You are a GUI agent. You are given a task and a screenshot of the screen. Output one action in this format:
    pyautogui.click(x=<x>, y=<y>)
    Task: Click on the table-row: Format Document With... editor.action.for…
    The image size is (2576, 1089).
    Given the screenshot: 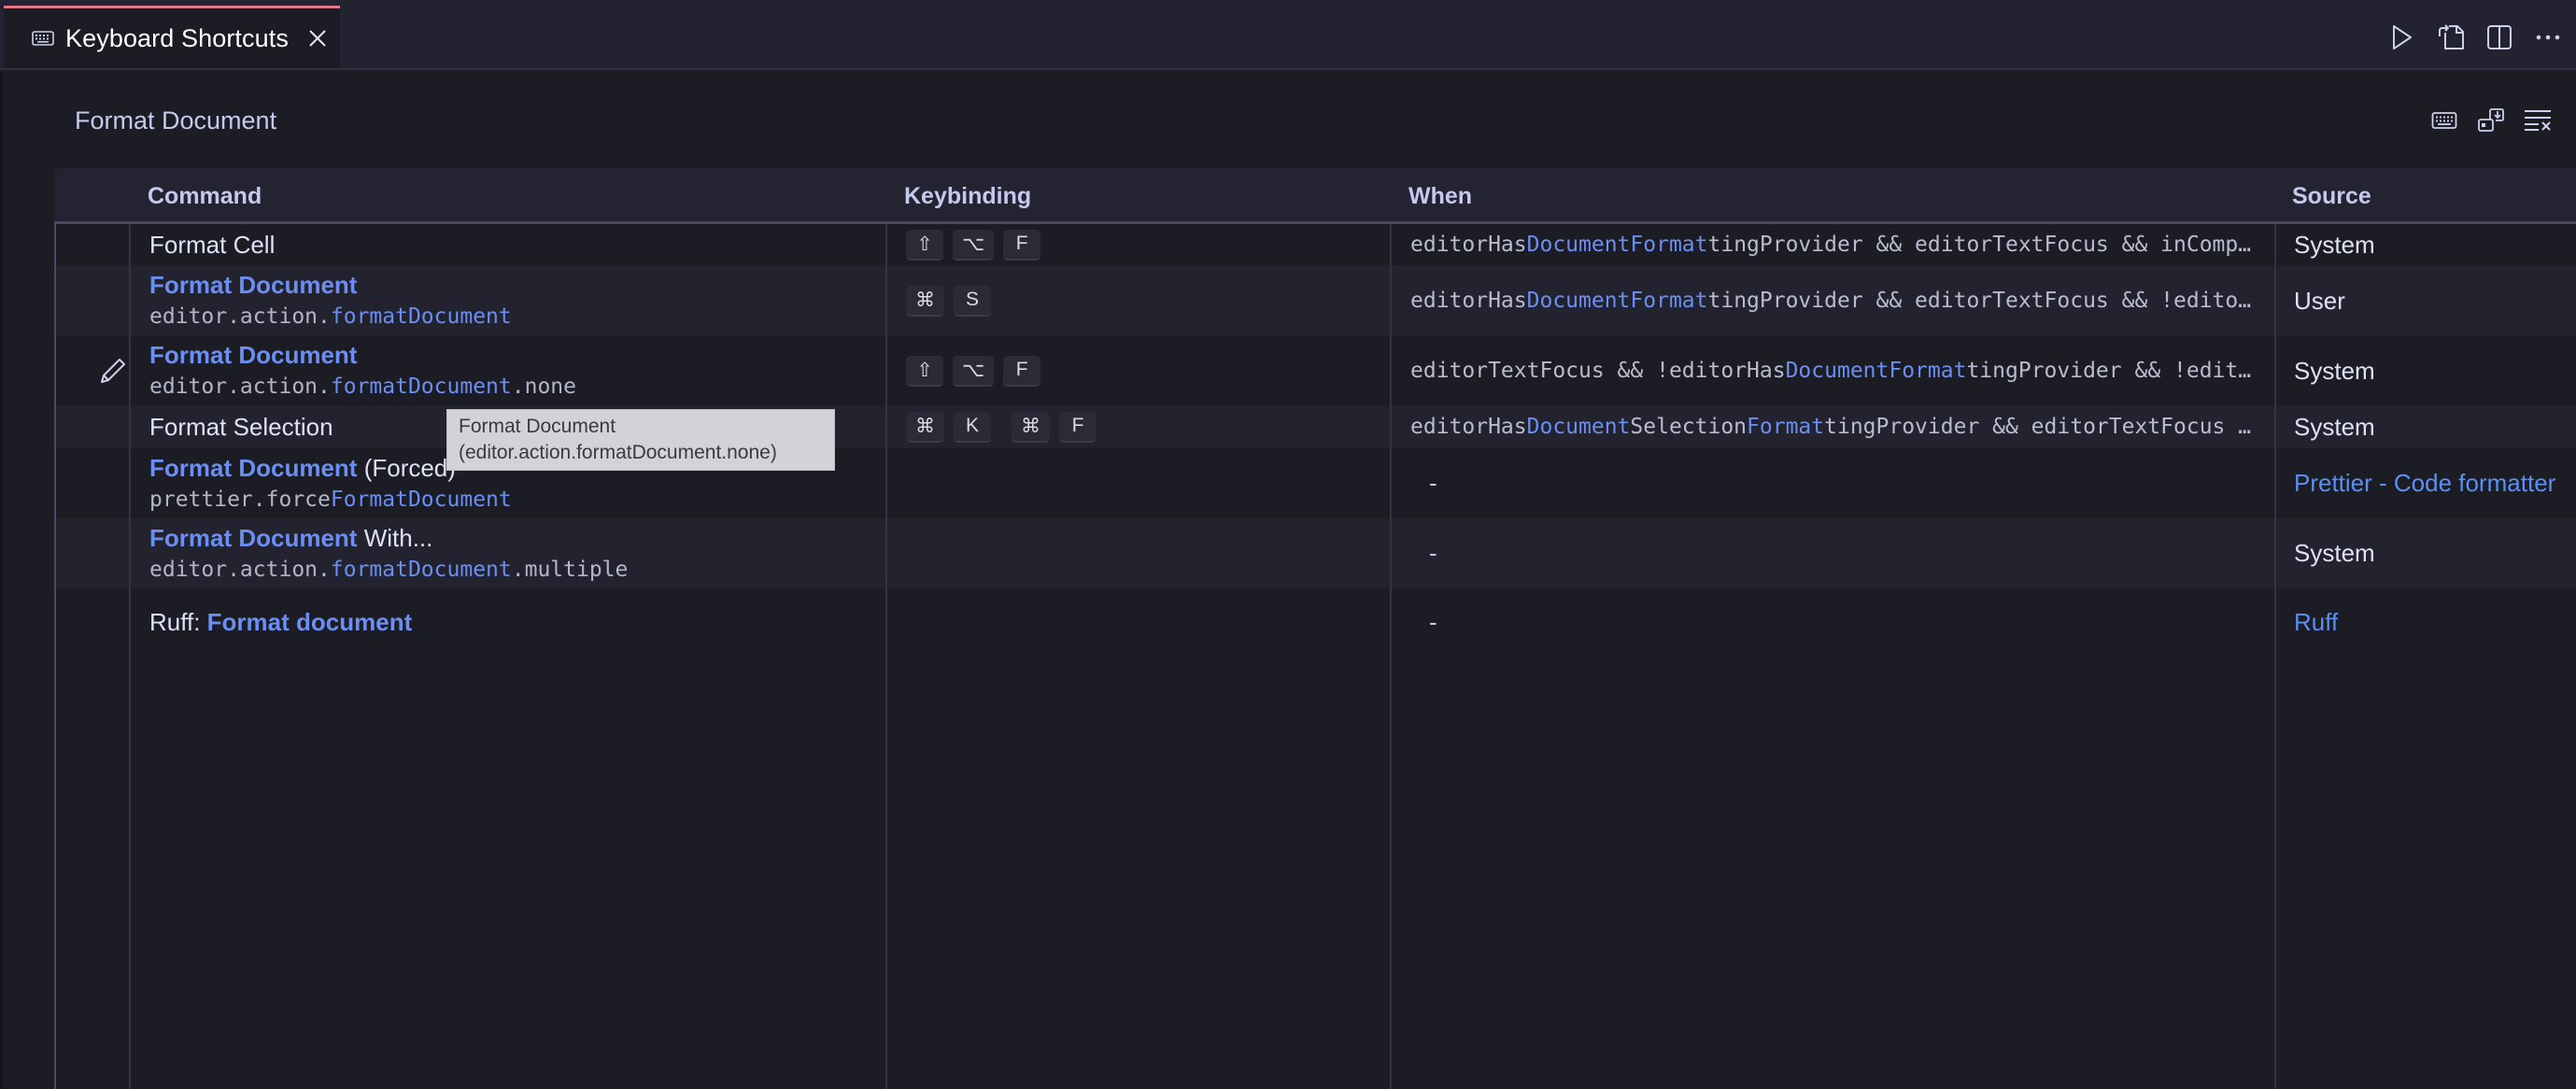 What is the action you would take?
    pyautogui.click(x=1316, y=553)
    